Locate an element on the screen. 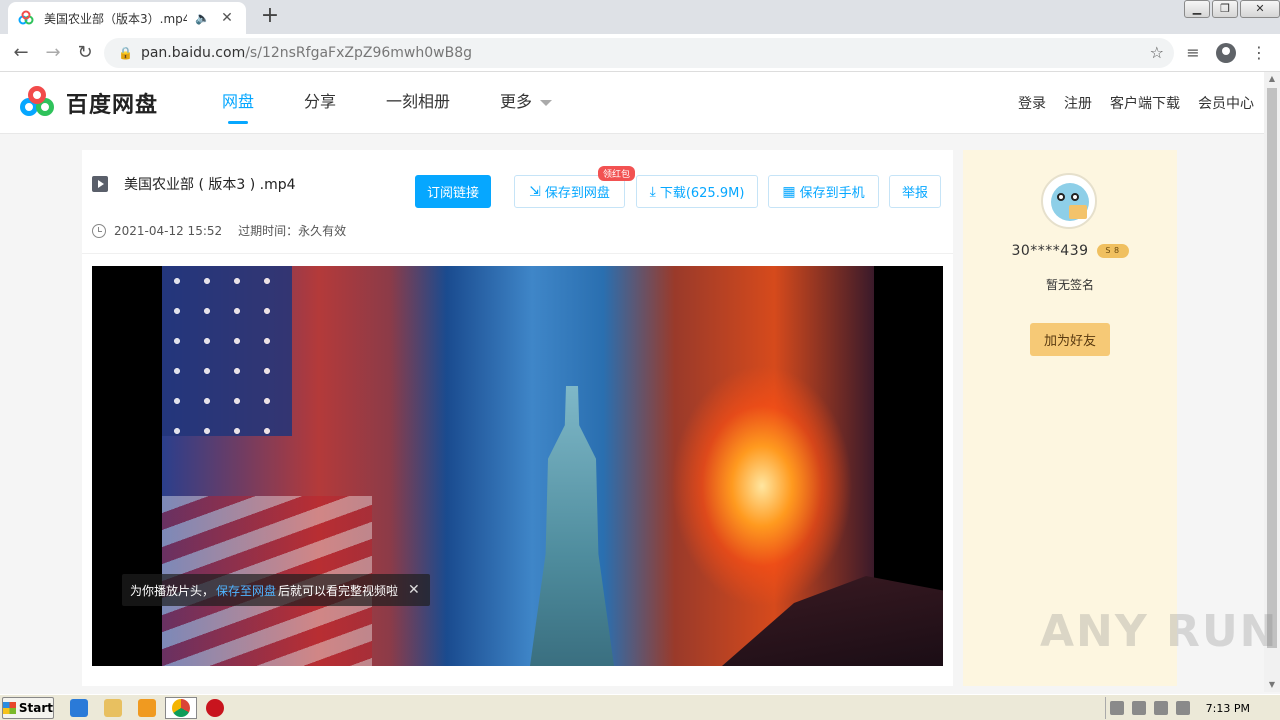 The width and height of the screenshot is (1280, 720). toast-prefix: 为你播放片头， is located at coordinates (172, 590).